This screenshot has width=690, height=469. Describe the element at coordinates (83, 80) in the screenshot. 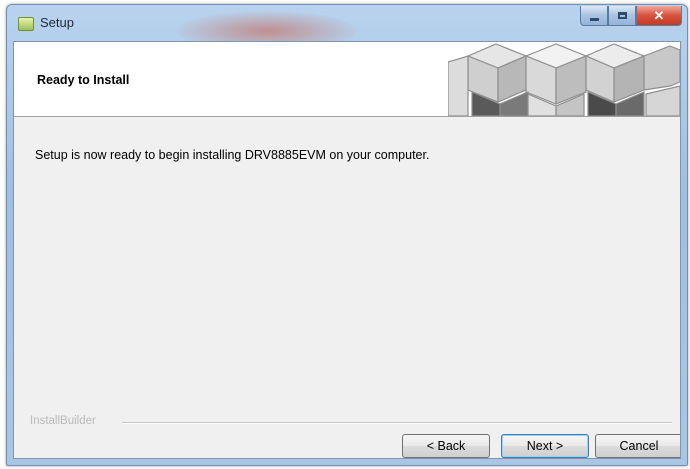

I see `page-title: Ready to Install` at that location.